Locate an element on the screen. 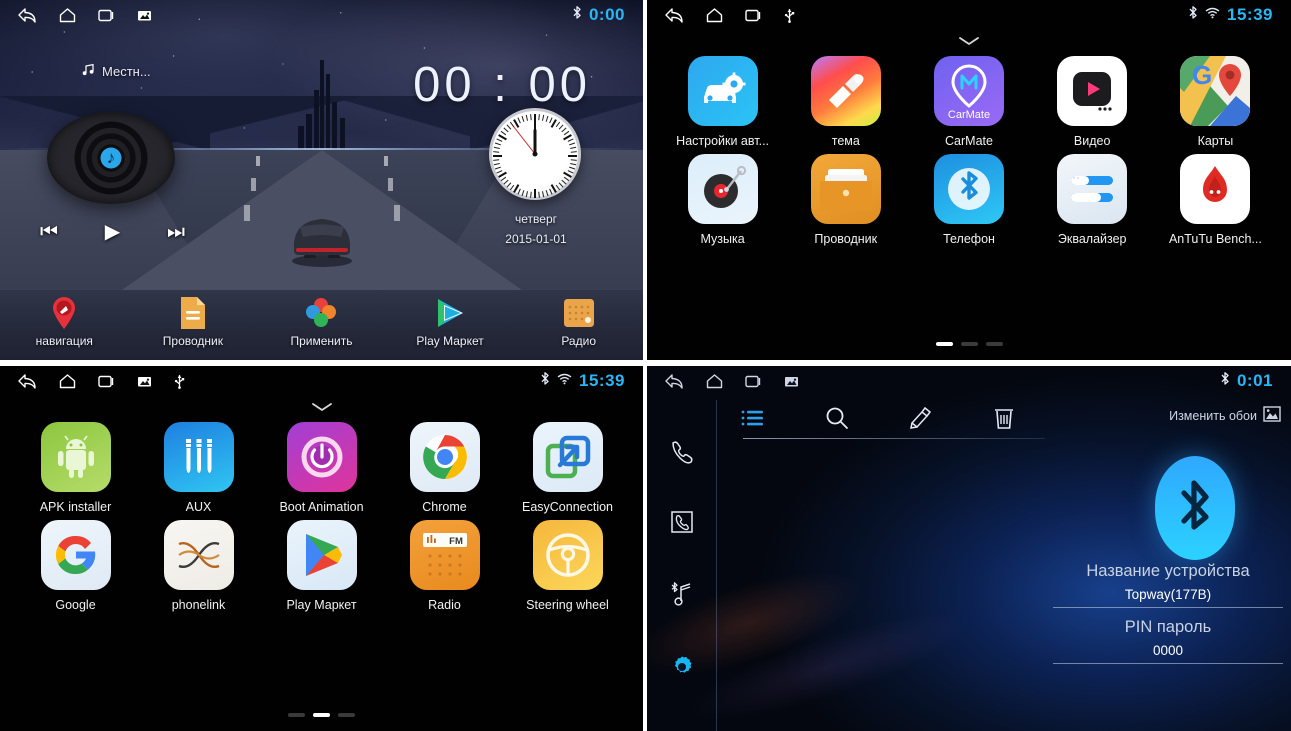 The width and height of the screenshot is (1291, 731). pin-underline is located at coordinates (1168, 663).